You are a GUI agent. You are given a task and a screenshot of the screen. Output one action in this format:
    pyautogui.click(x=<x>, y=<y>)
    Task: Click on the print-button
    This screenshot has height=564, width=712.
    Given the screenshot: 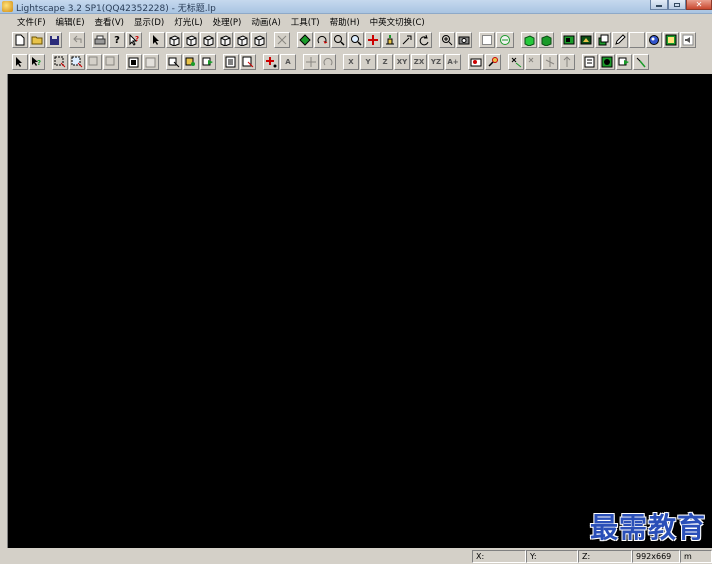 What is the action you would take?
    pyautogui.click(x=100, y=40)
    